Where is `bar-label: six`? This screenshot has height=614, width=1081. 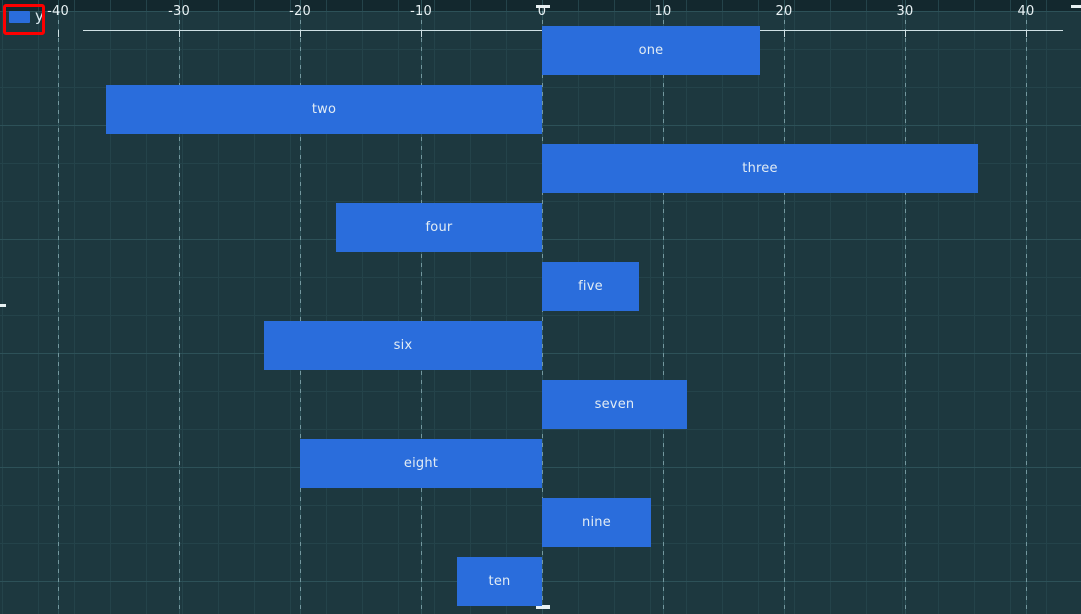 bar-label: six is located at coordinates (403, 345).